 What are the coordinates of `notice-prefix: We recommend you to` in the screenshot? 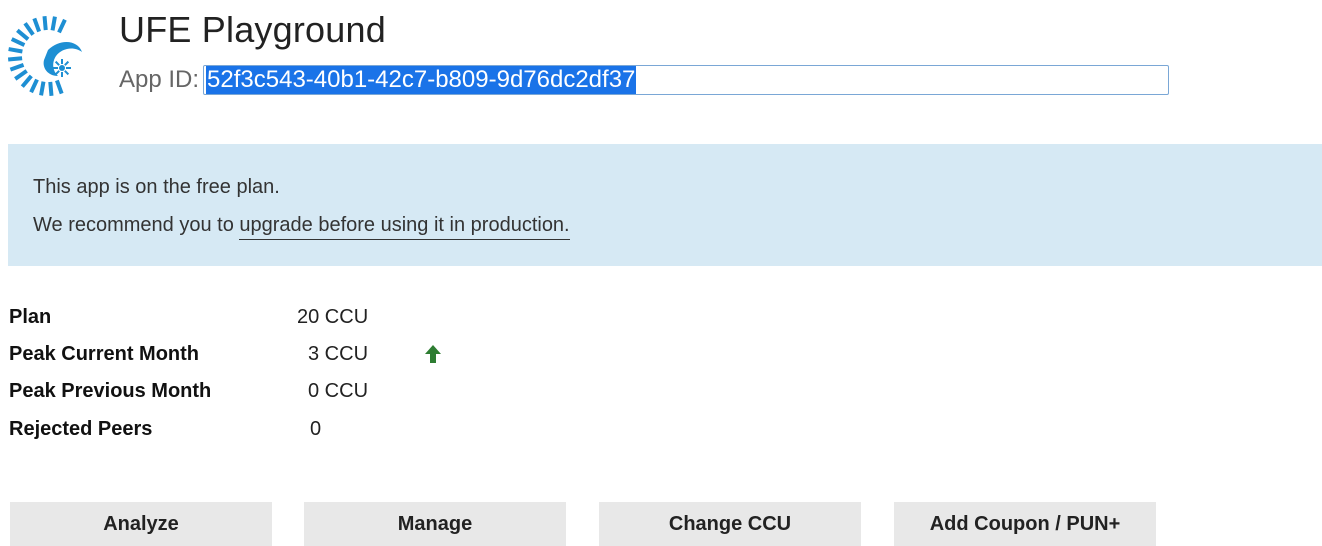 It's located at (136, 225).